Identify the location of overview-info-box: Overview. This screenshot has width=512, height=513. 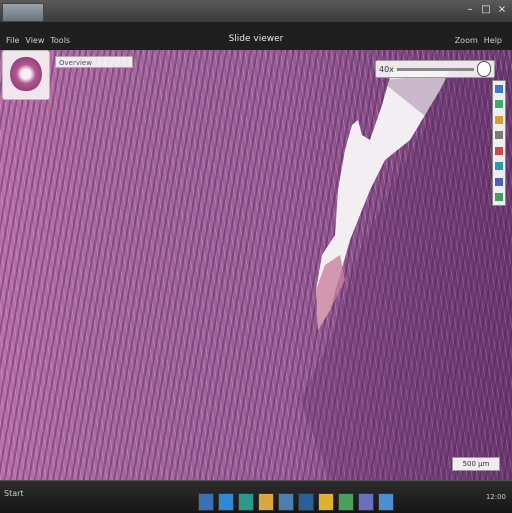
(94, 62).